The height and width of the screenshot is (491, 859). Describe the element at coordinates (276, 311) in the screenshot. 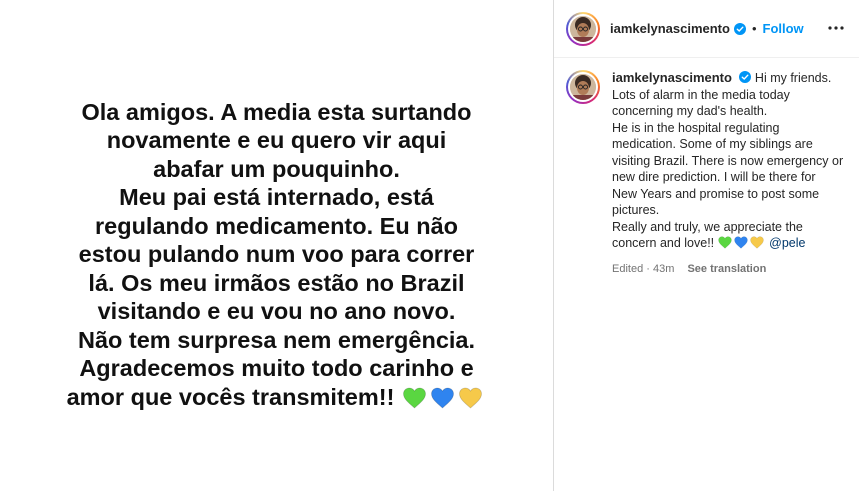

I see `story-line: visitando e eu vou no ano novo.` at that location.